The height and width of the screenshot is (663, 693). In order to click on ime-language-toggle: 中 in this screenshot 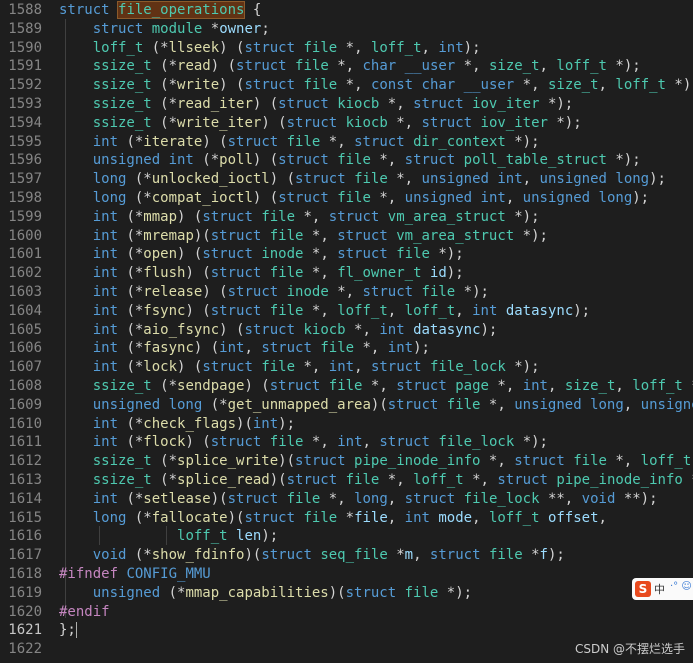, I will do `click(659, 589)`.